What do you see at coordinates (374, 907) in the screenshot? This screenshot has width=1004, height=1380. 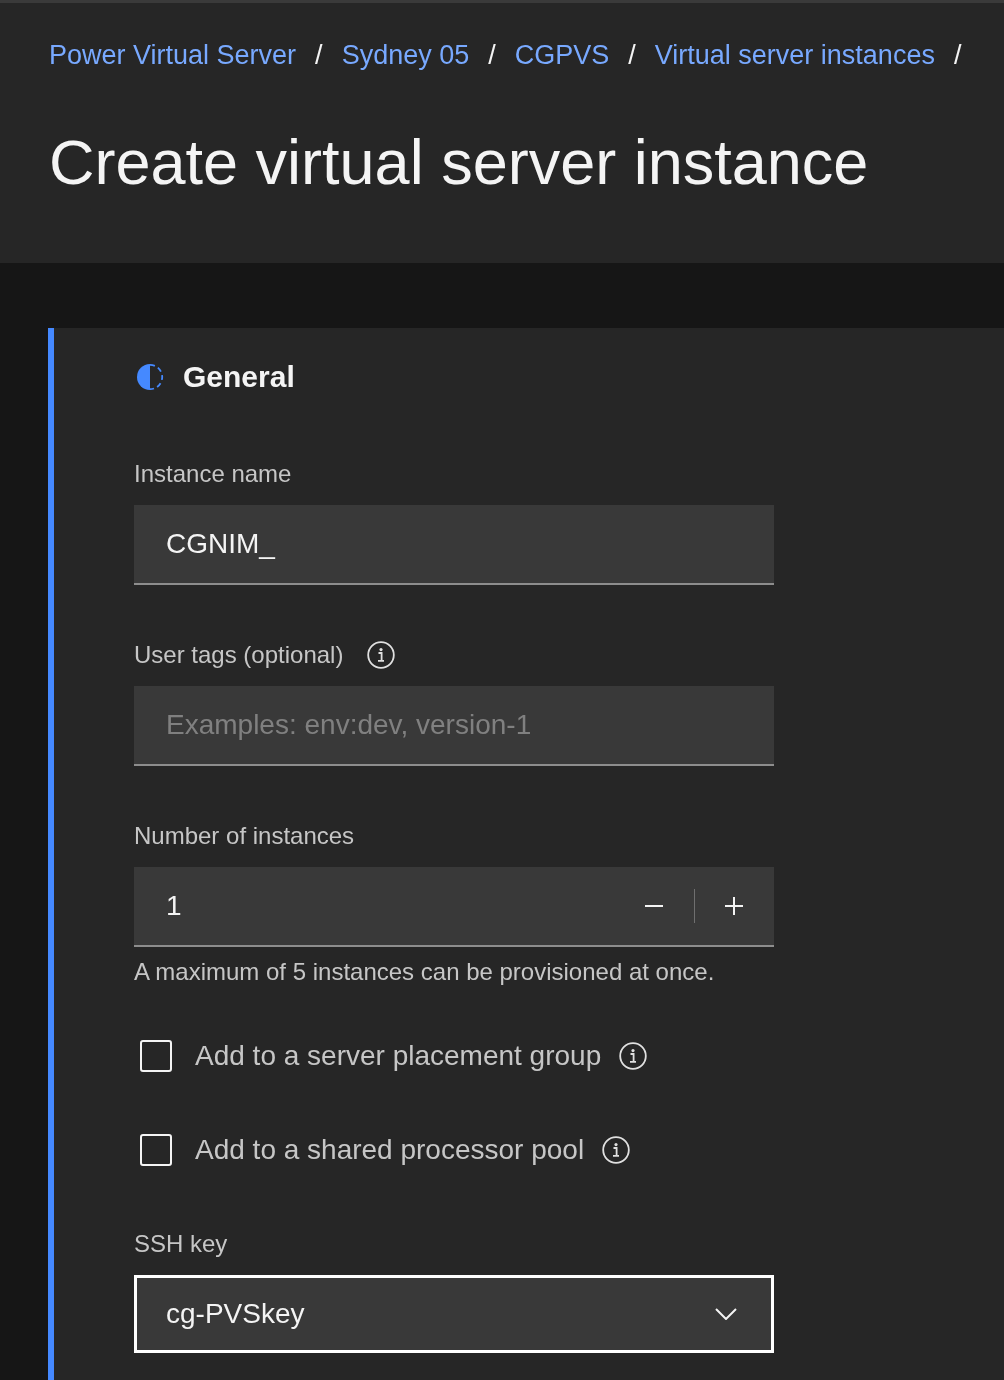 I see `number-input: 1` at bounding box center [374, 907].